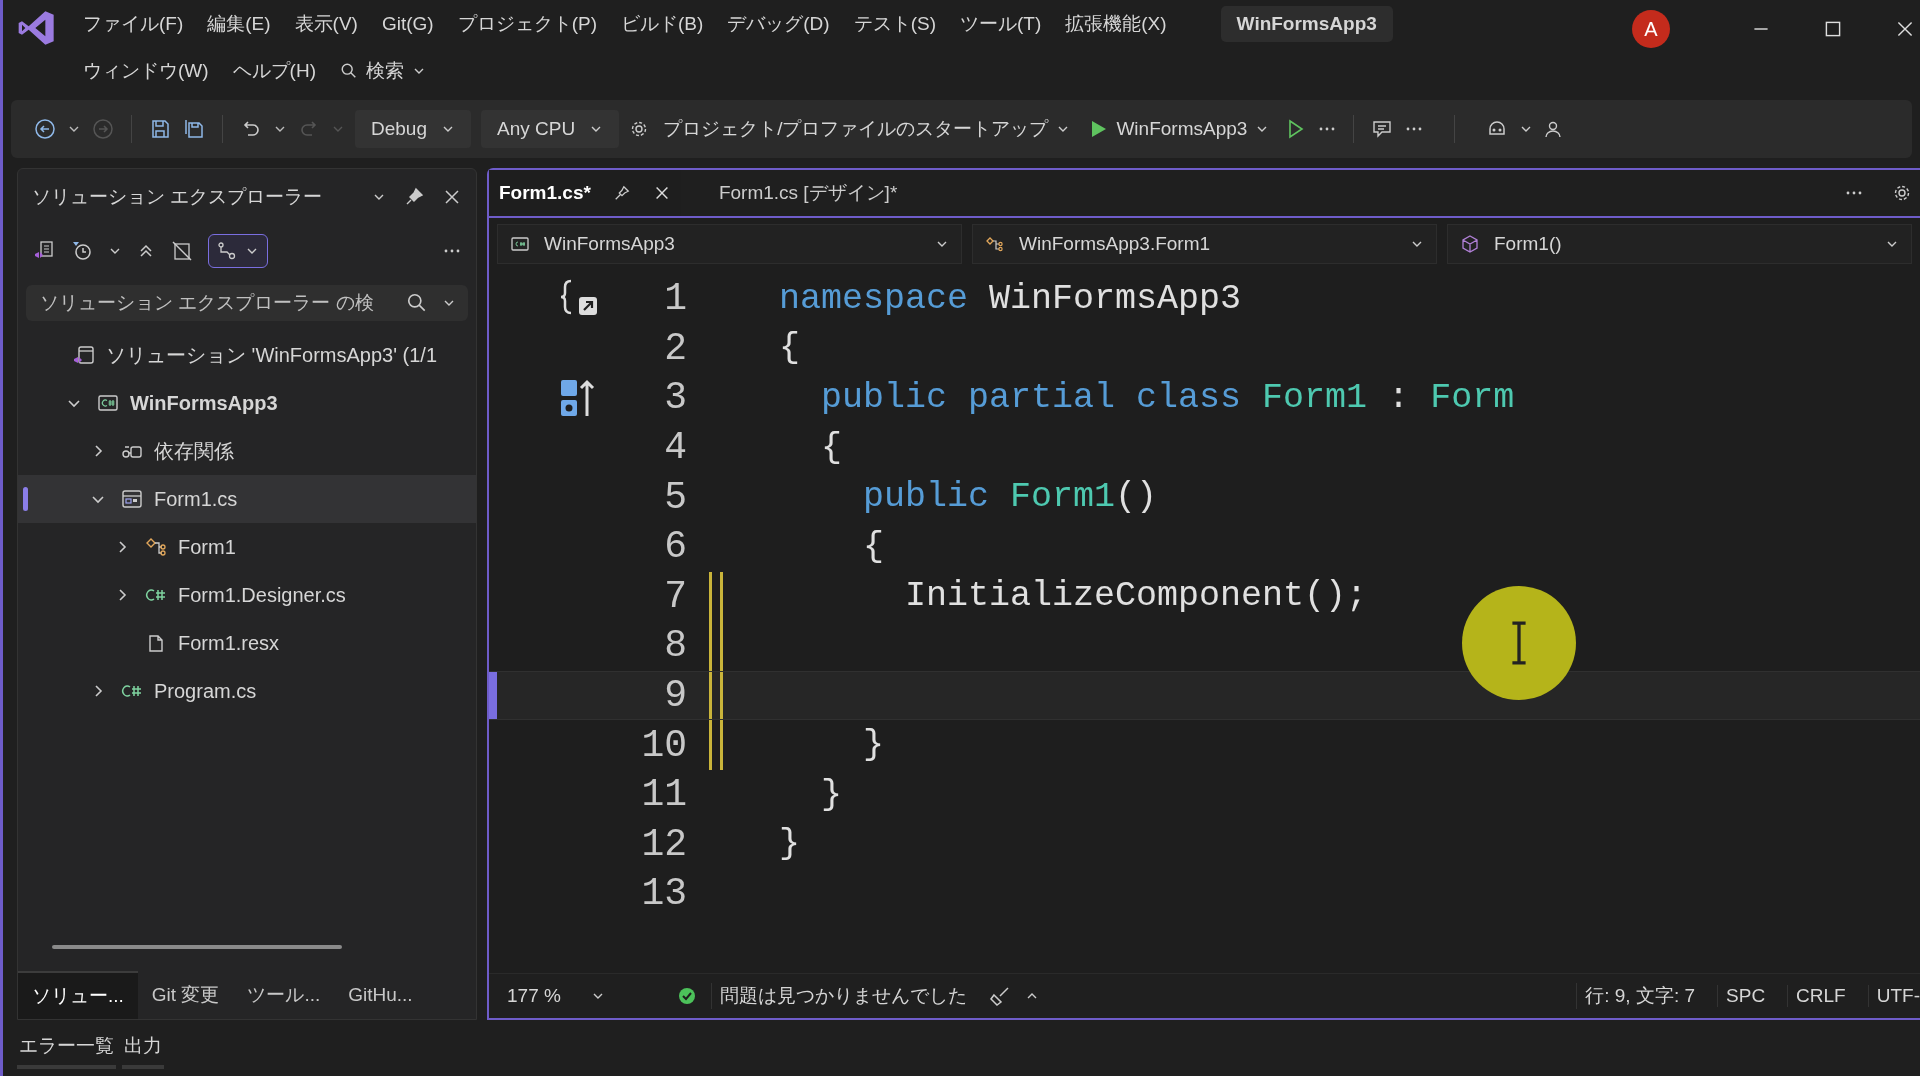 The image size is (1920, 1076). What do you see at coordinates (663, 894) in the screenshot?
I see `line-number: 13` at bounding box center [663, 894].